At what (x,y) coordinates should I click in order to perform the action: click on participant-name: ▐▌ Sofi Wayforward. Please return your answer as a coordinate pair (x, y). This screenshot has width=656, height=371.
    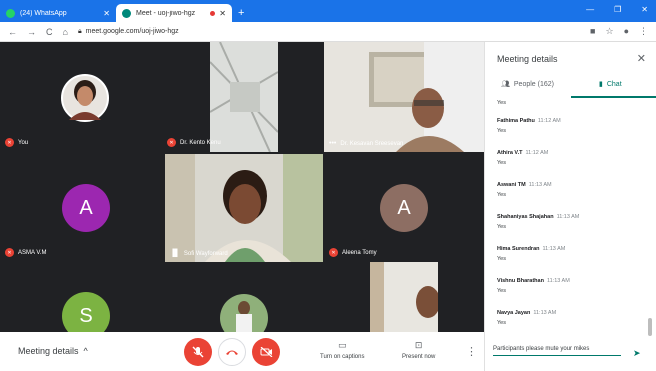
    Looking at the image, I should click on (199, 253).